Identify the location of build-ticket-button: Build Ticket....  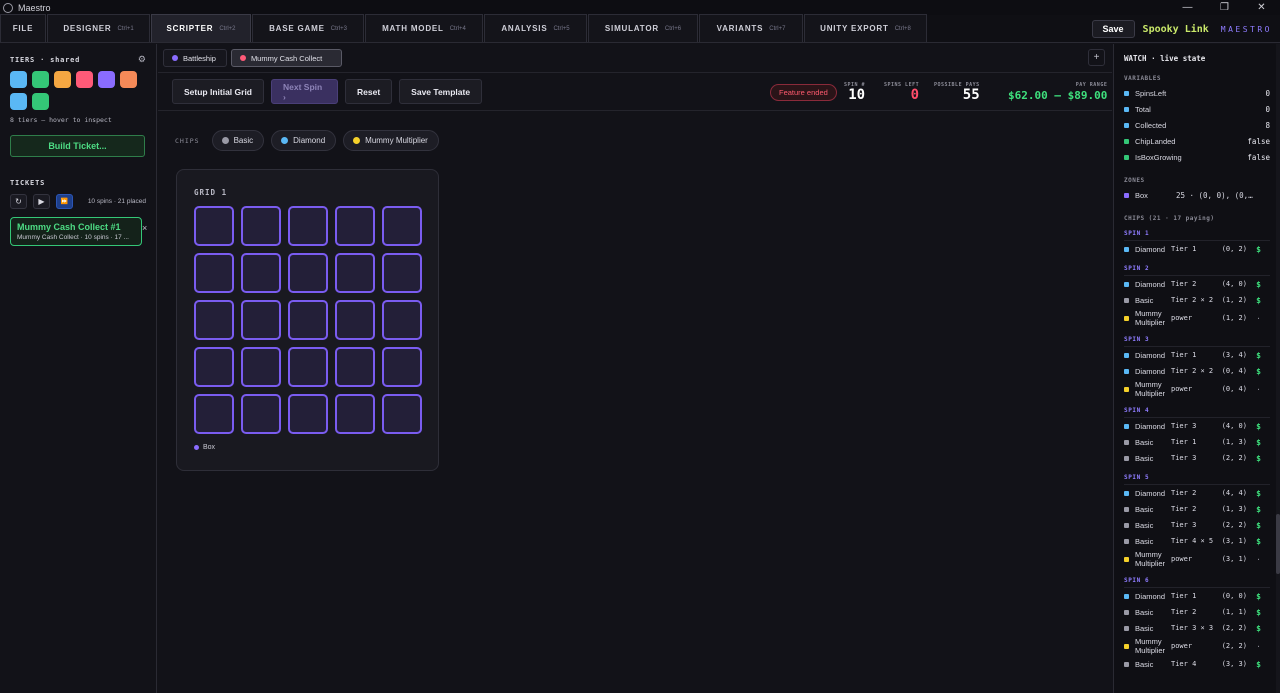
(77, 146).